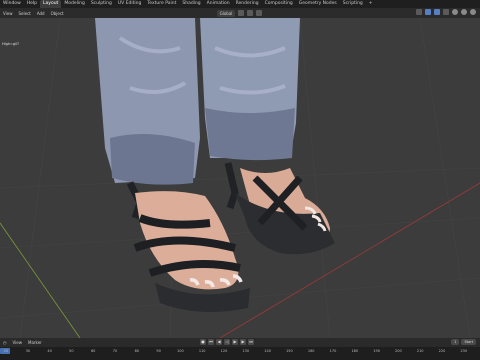 The width and height of the screenshot is (480, 360). I want to click on viewport-header: View Select Add Object Global, so click(240, 13).